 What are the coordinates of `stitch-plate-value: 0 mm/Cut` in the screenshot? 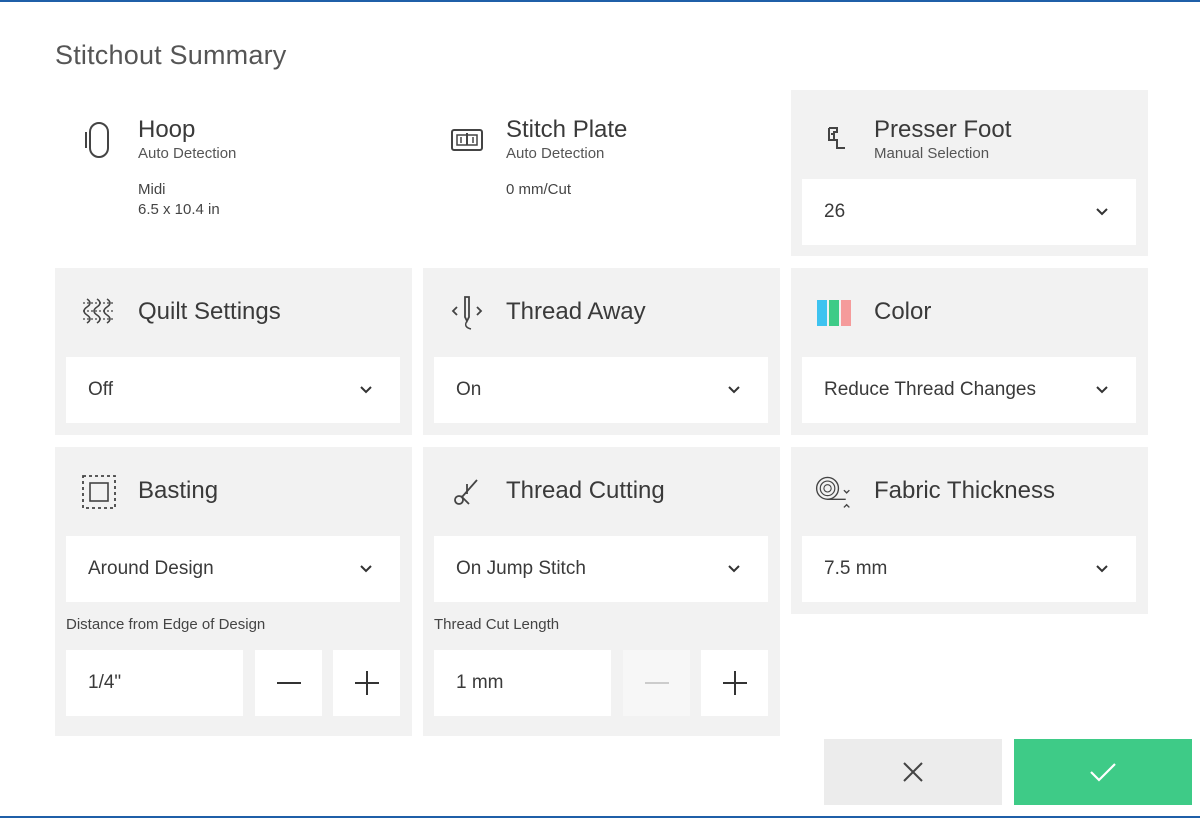 It's located at (539, 189).